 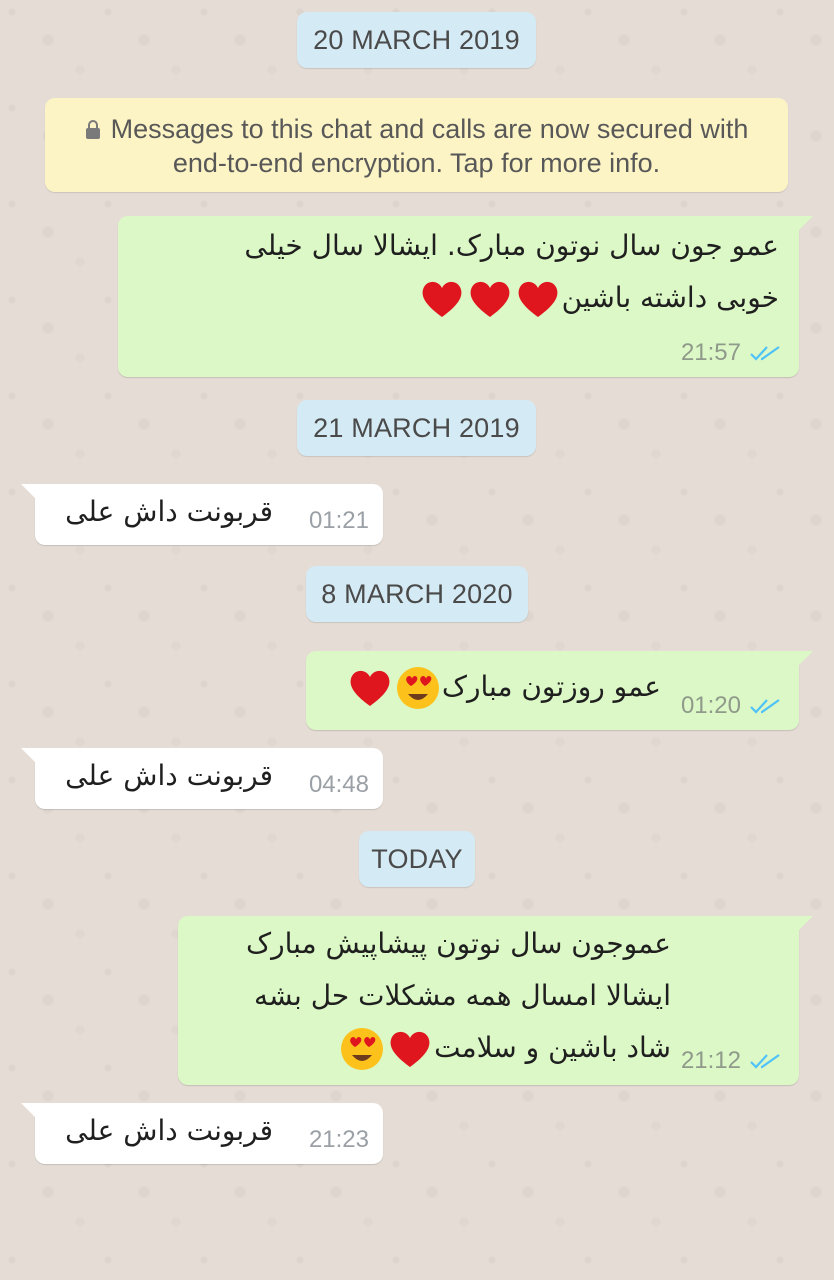 I want to click on message-meta: 21:57, so click(x=732, y=353).